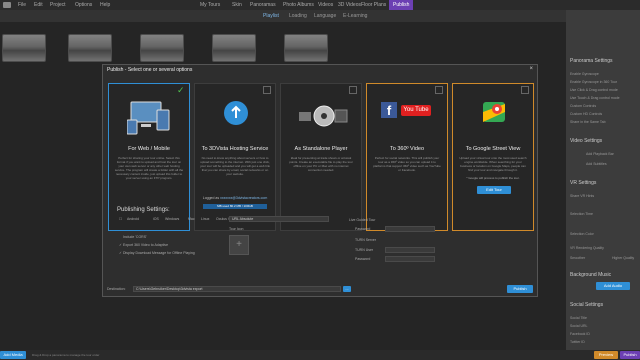 The height and width of the screenshot is (360, 640). What do you see at coordinates (588, 122) in the screenshot?
I see `setting-line: Share in the Same Tab` at bounding box center [588, 122].